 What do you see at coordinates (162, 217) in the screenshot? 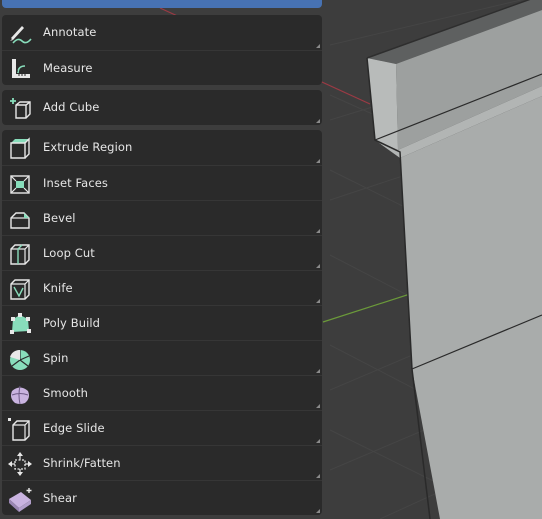
I see `tool-bevel: Bevel` at bounding box center [162, 217].